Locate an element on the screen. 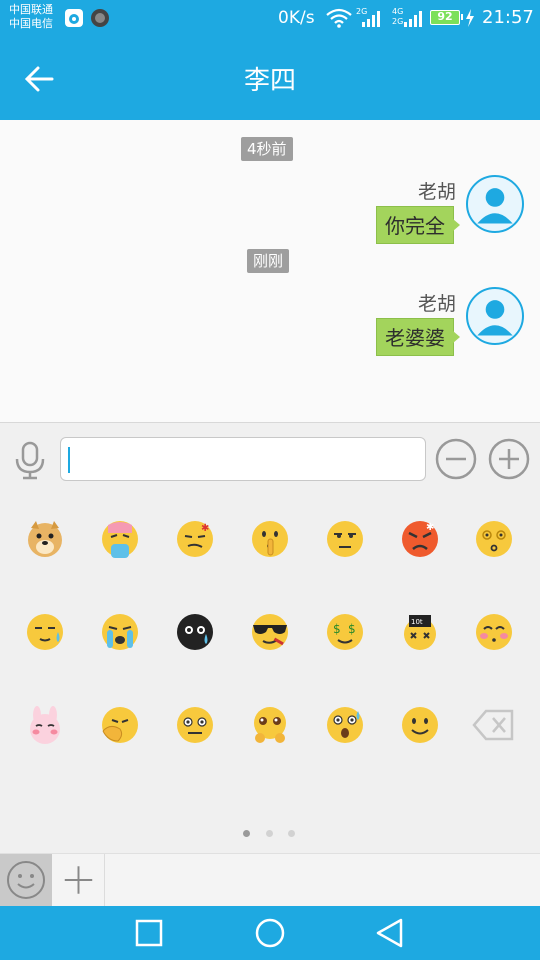  text-cursor is located at coordinates (69, 460).